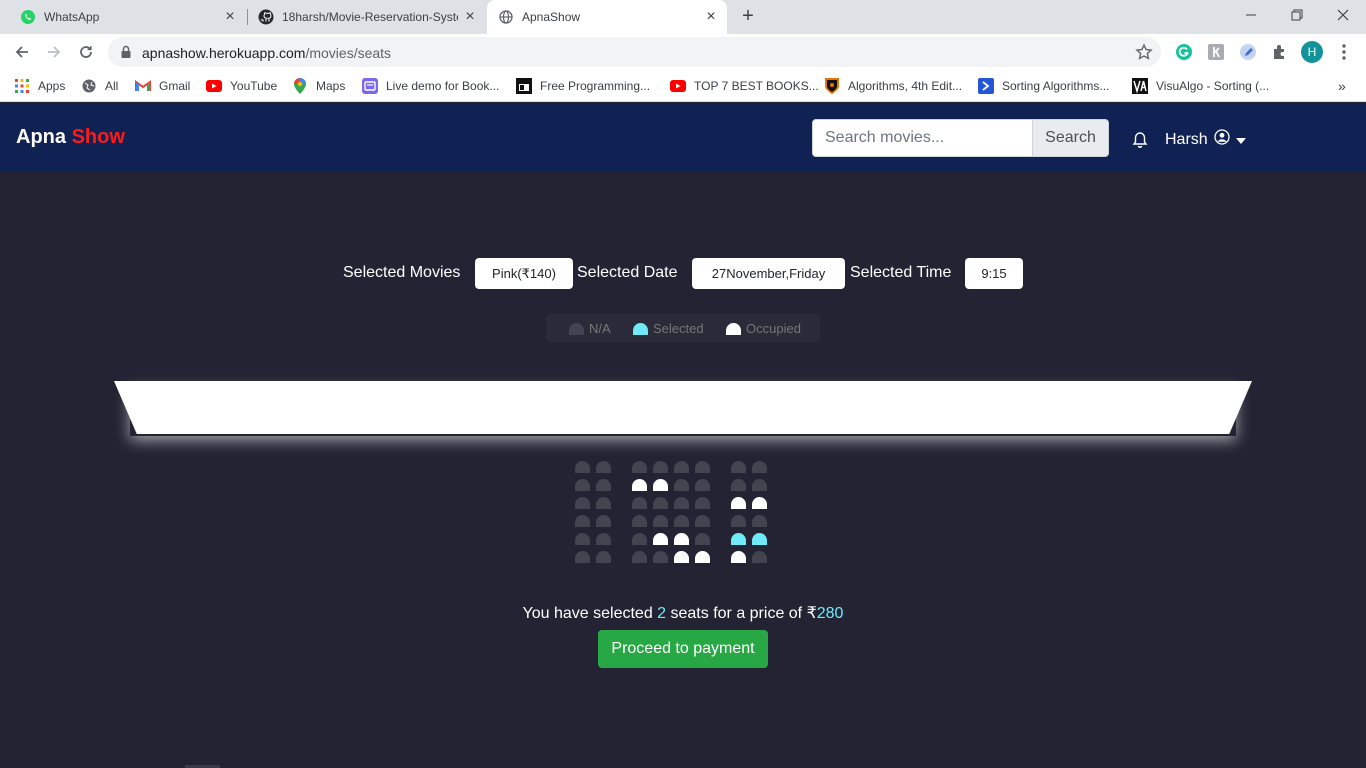 The width and height of the screenshot is (1366, 768). I want to click on bell-icon, so click(1140, 142).